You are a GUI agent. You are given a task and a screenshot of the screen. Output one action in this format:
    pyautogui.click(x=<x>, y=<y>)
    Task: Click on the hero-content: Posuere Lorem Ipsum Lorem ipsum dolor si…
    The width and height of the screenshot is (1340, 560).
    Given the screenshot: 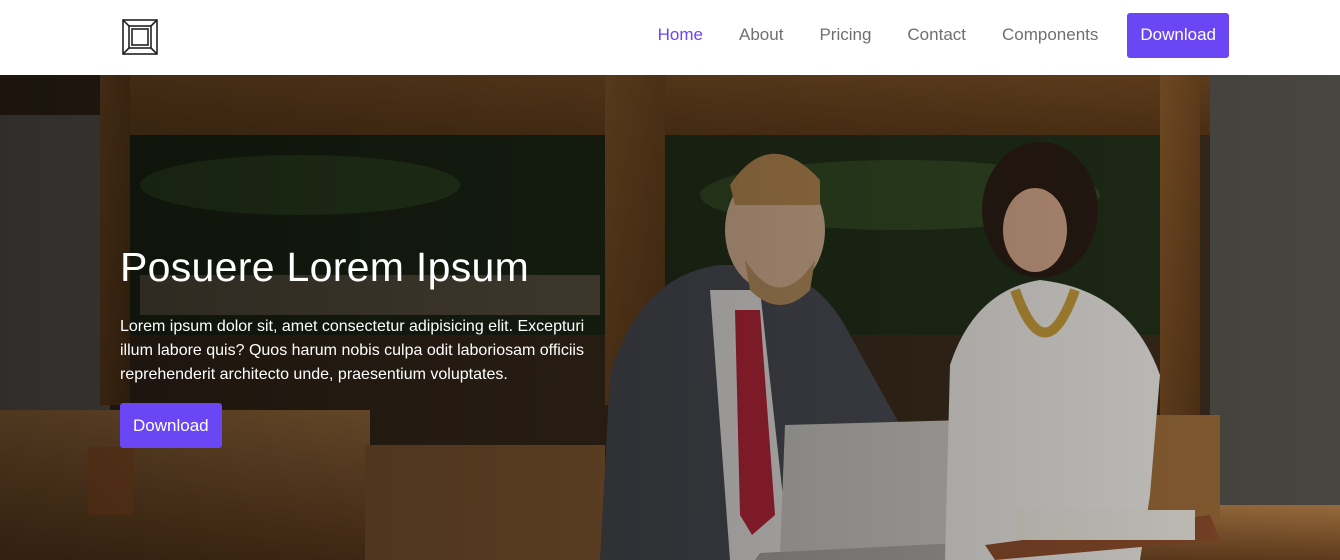 What is the action you would take?
    pyautogui.click(x=370, y=345)
    